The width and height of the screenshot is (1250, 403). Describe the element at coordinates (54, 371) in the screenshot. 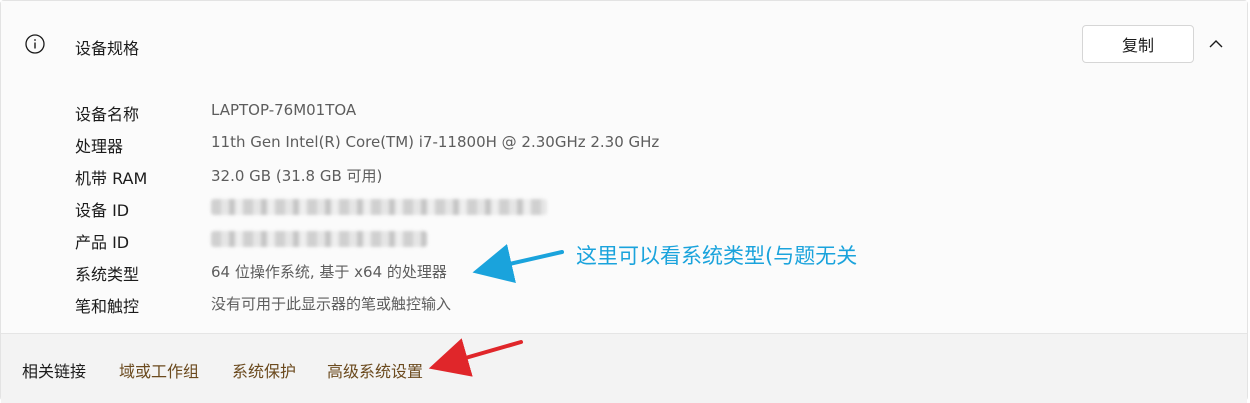

I see `related-links-label: 相关链接` at that location.